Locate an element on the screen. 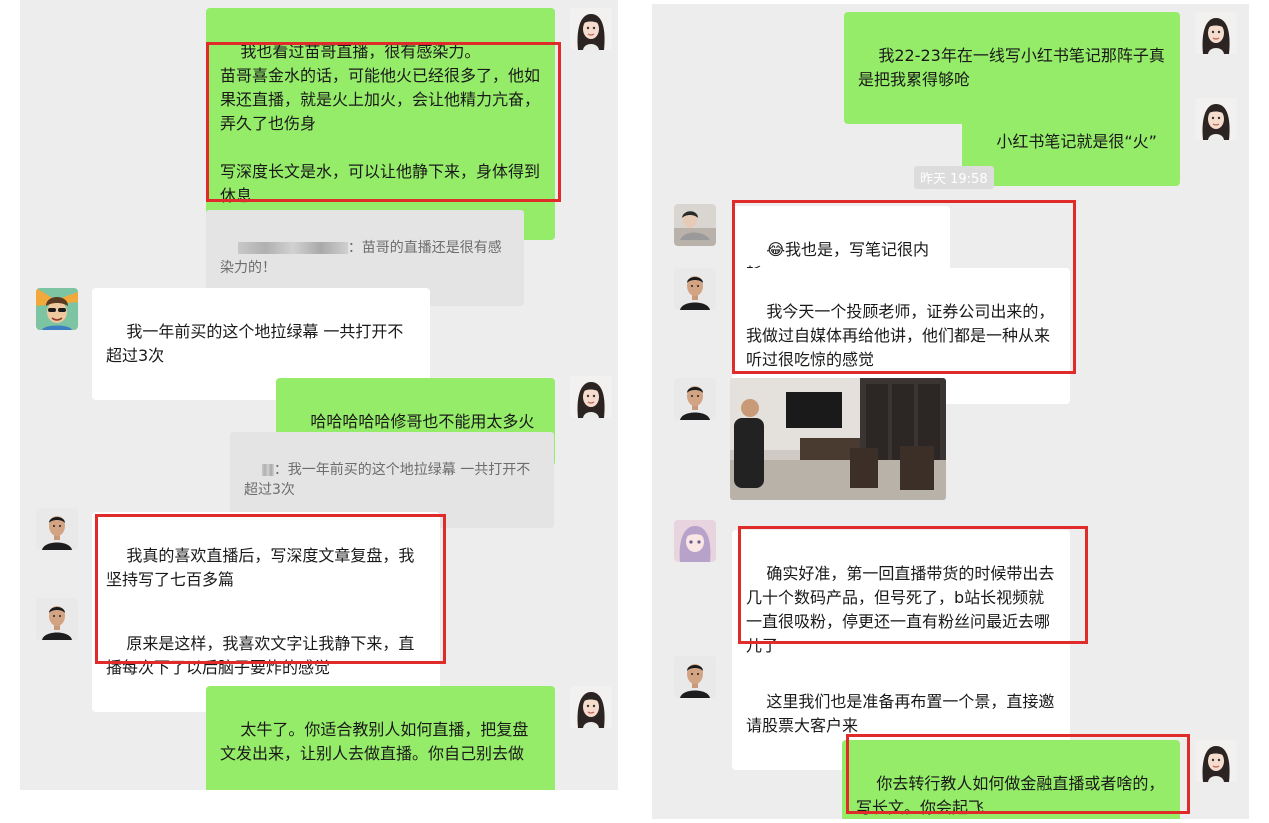  message-bubble-mine: 小红书笔记就是很“火” is located at coordinates (1071, 142).